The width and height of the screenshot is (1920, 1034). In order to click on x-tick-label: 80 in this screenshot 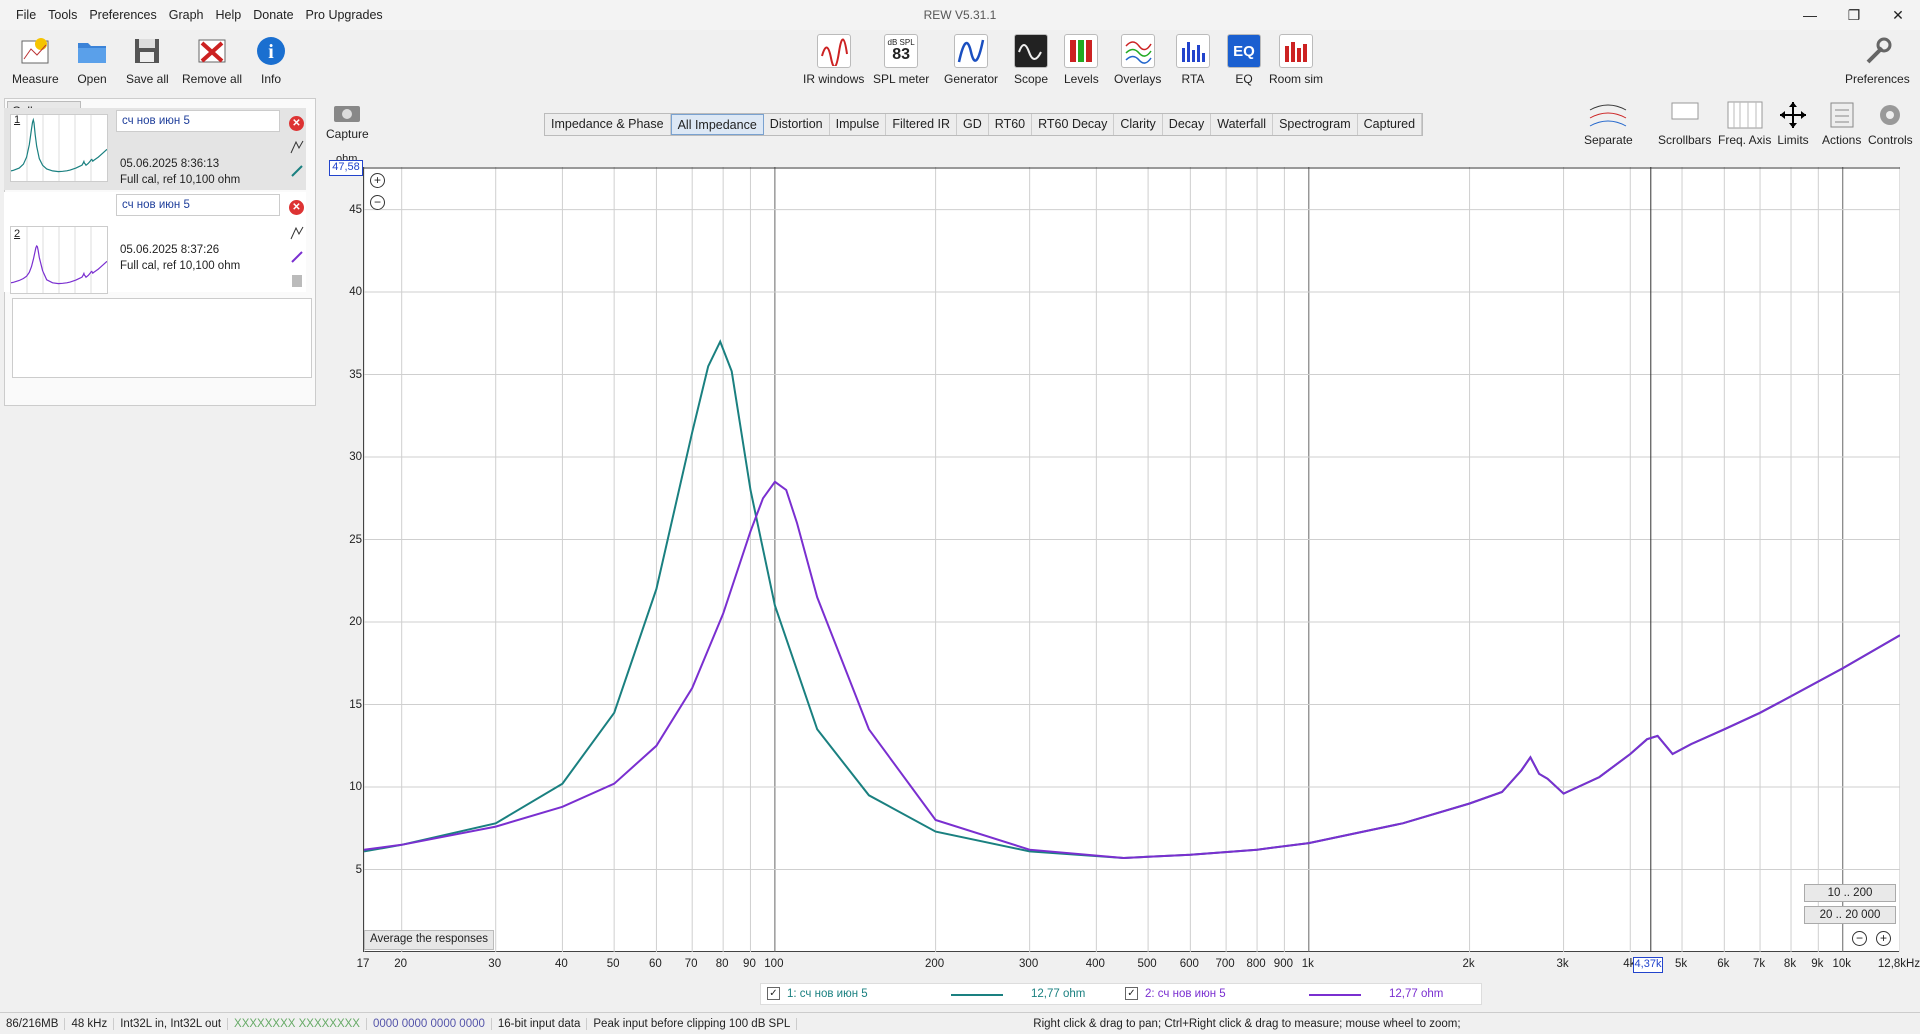, I will do `click(722, 964)`.